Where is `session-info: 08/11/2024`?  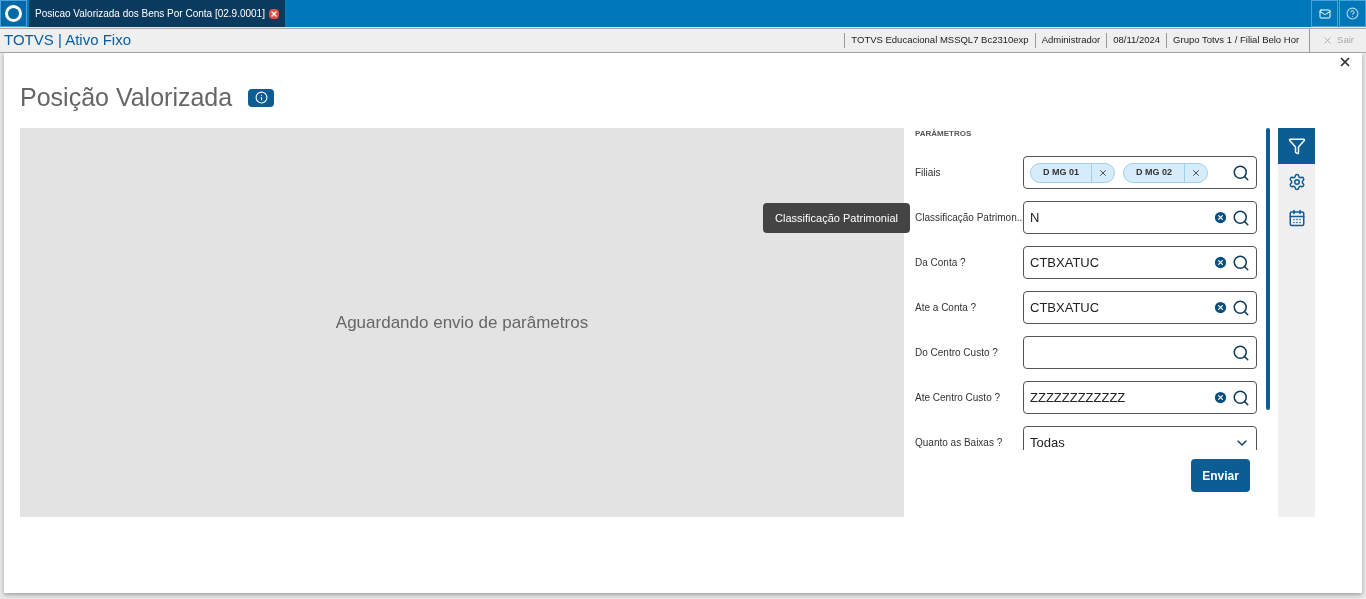 session-info: 08/11/2024 is located at coordinates (1136, 40).